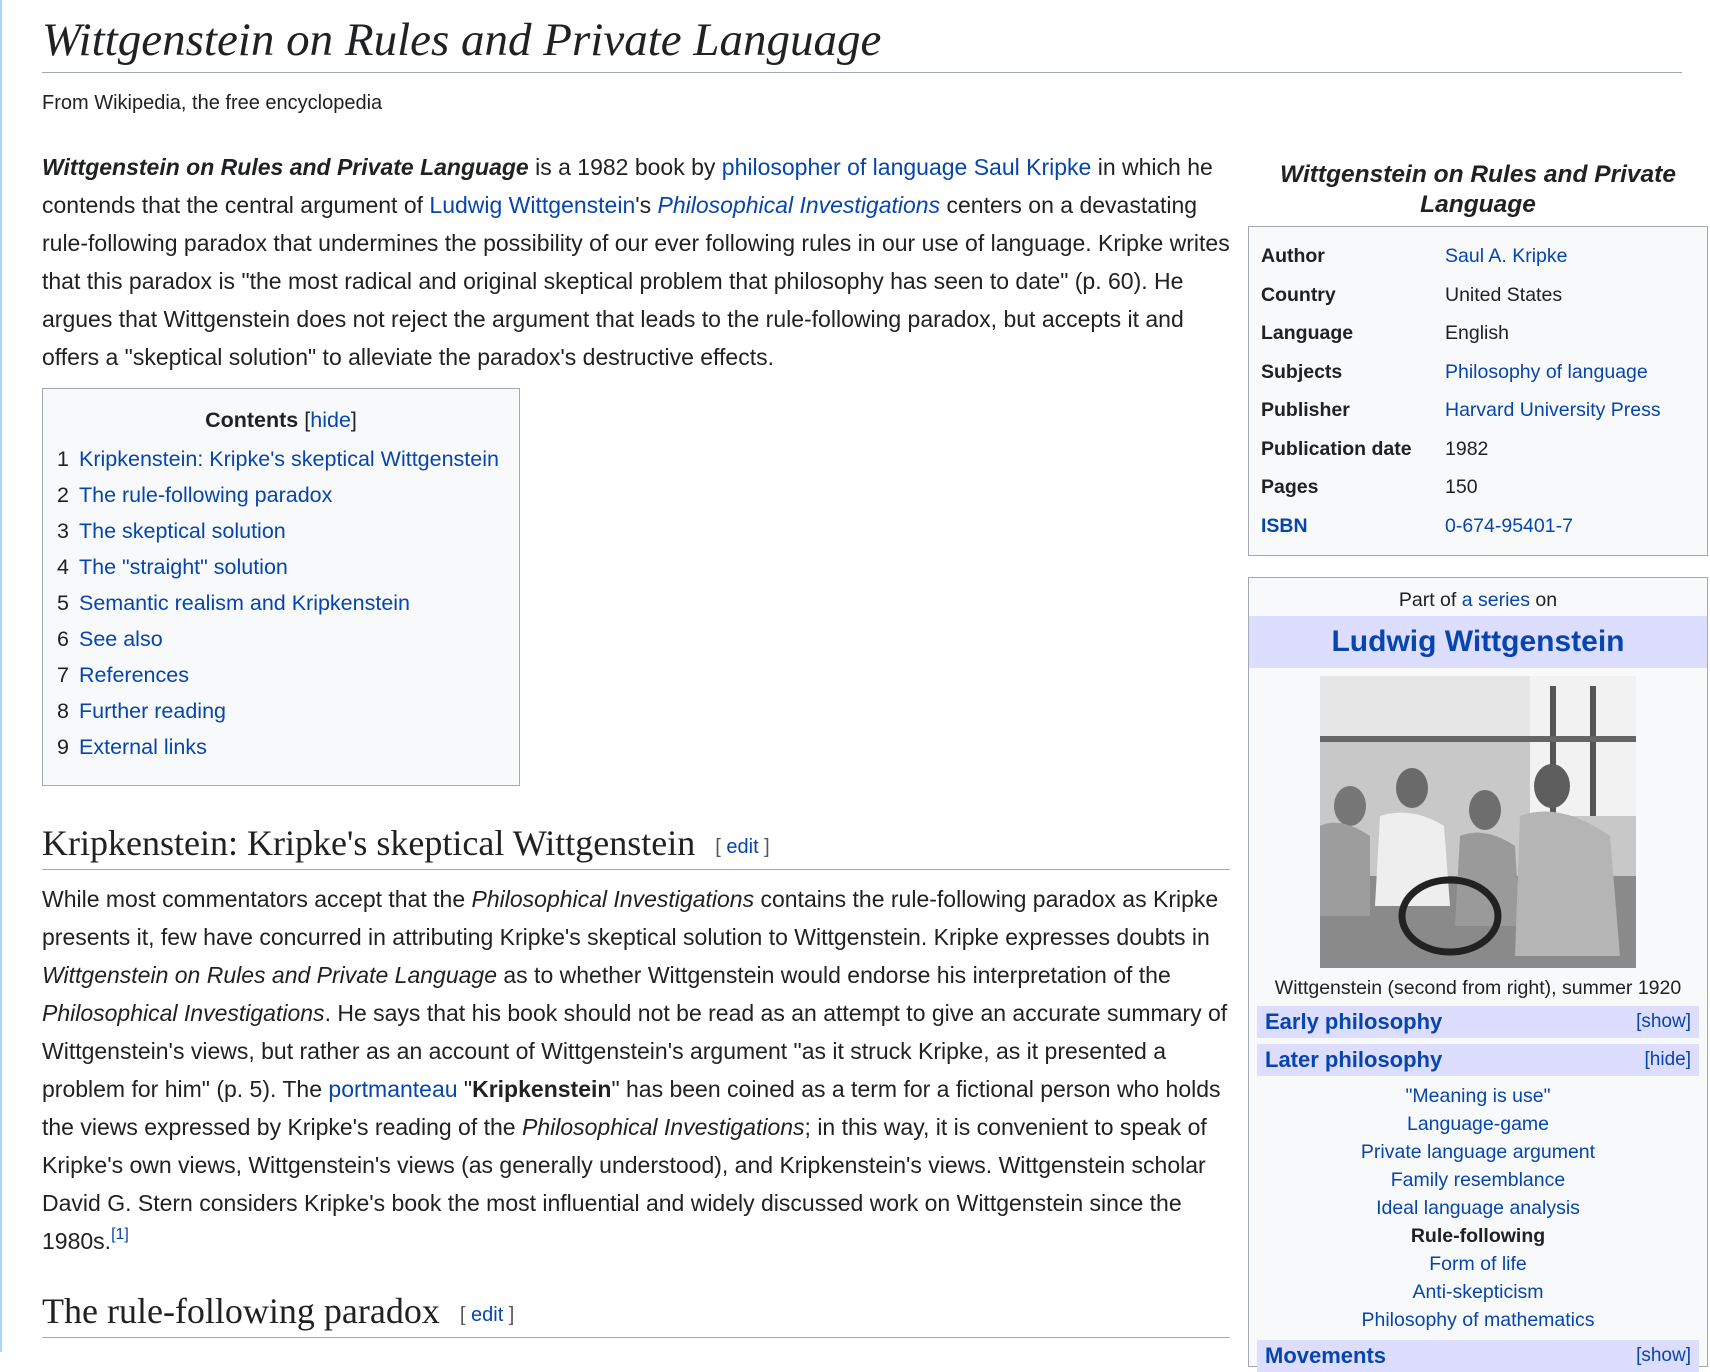 This screenshot has width=1710, height=1372. Describe the element at coordinates (1496, 600) in the screenshot. I see `series-link: a series` at that location.